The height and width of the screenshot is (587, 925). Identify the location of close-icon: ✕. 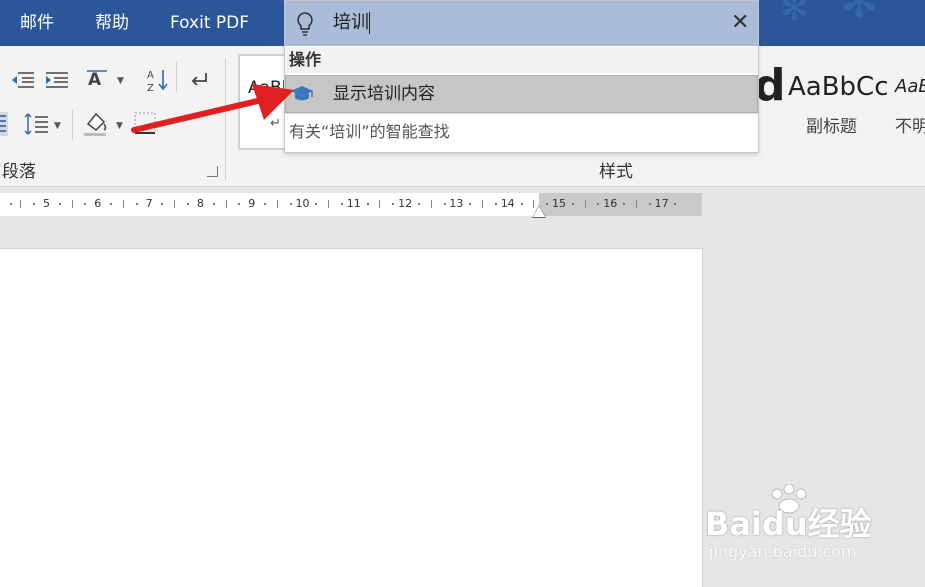
(740, 23).